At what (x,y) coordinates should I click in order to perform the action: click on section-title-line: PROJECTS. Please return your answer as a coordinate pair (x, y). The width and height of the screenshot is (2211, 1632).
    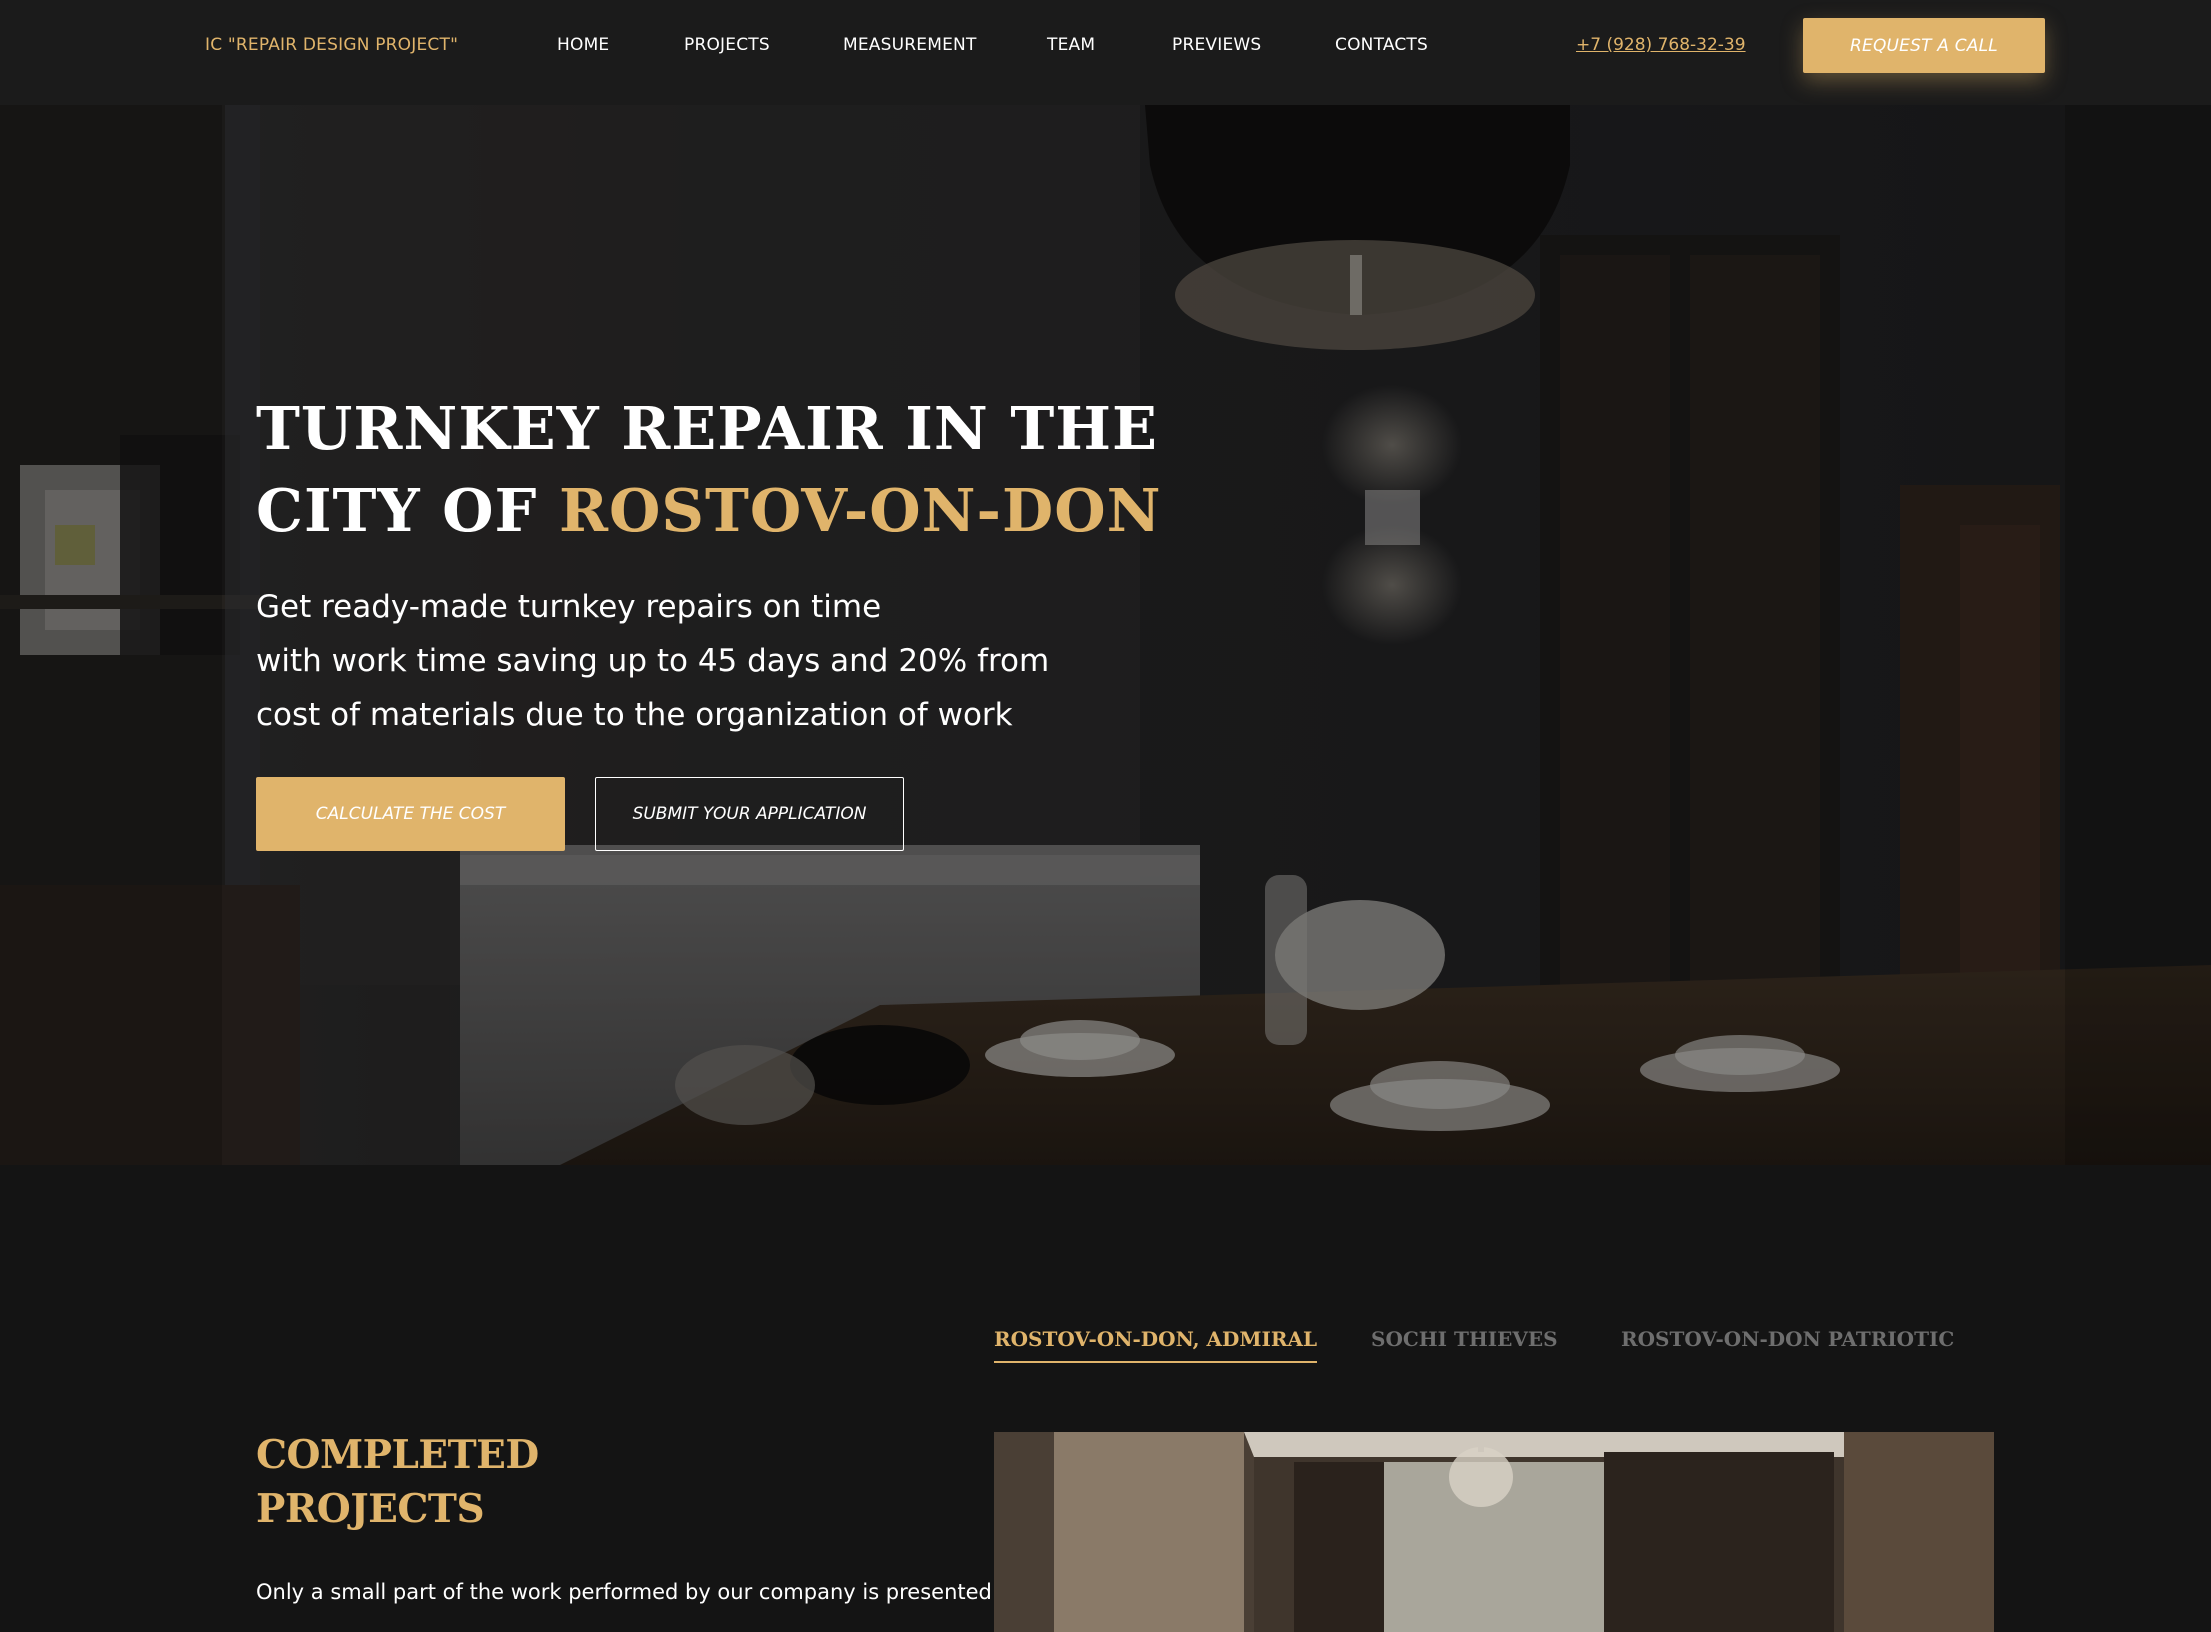
    Looking at the image, I should click on (370, 1509).